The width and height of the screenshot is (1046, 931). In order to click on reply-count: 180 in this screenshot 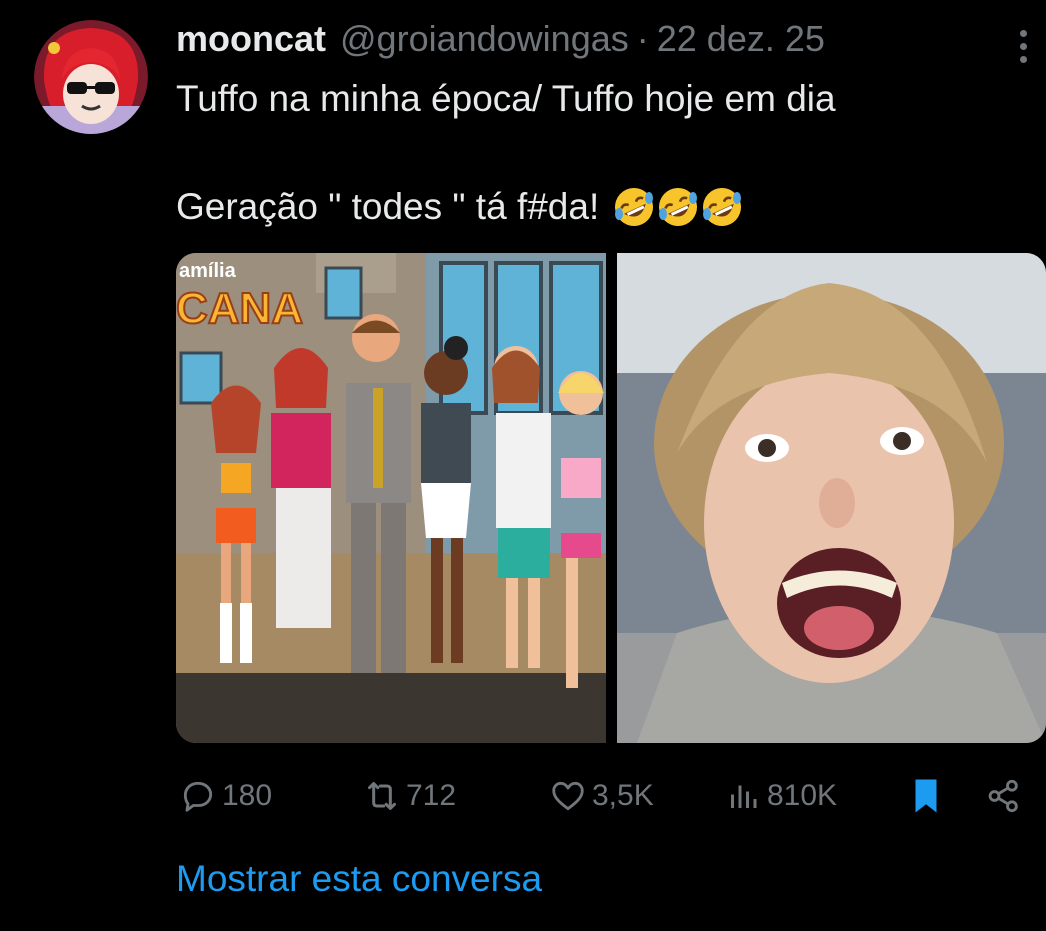, I will do `click(247, 795)`.